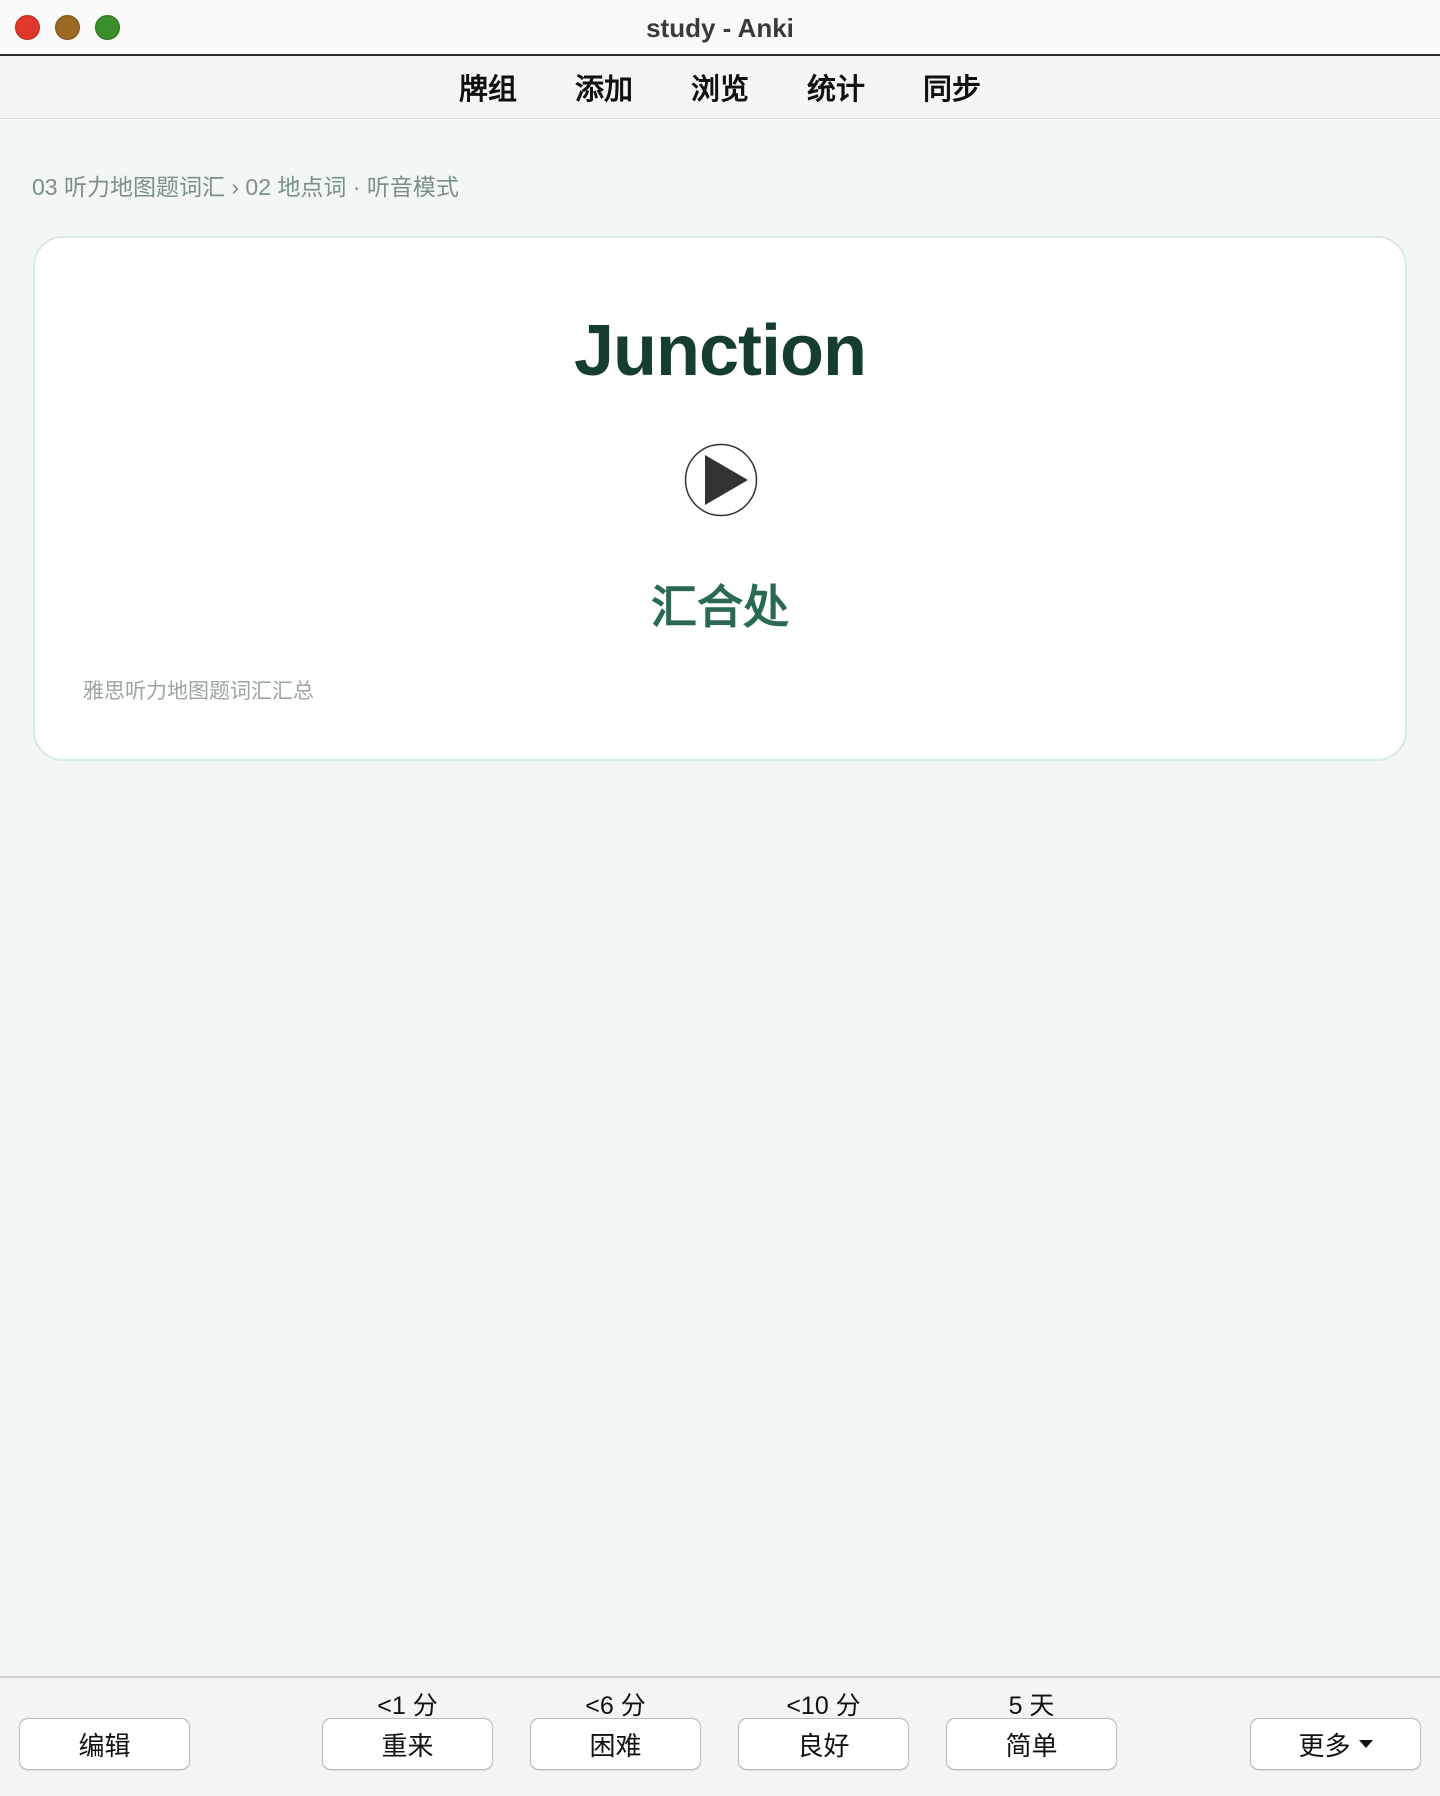 Image resolution: width=1440 pixels, height=1796 pixels. Describe the element at coordinates (1365, 1744) in the screenshot. I see `chevron-down-icon` at that location.